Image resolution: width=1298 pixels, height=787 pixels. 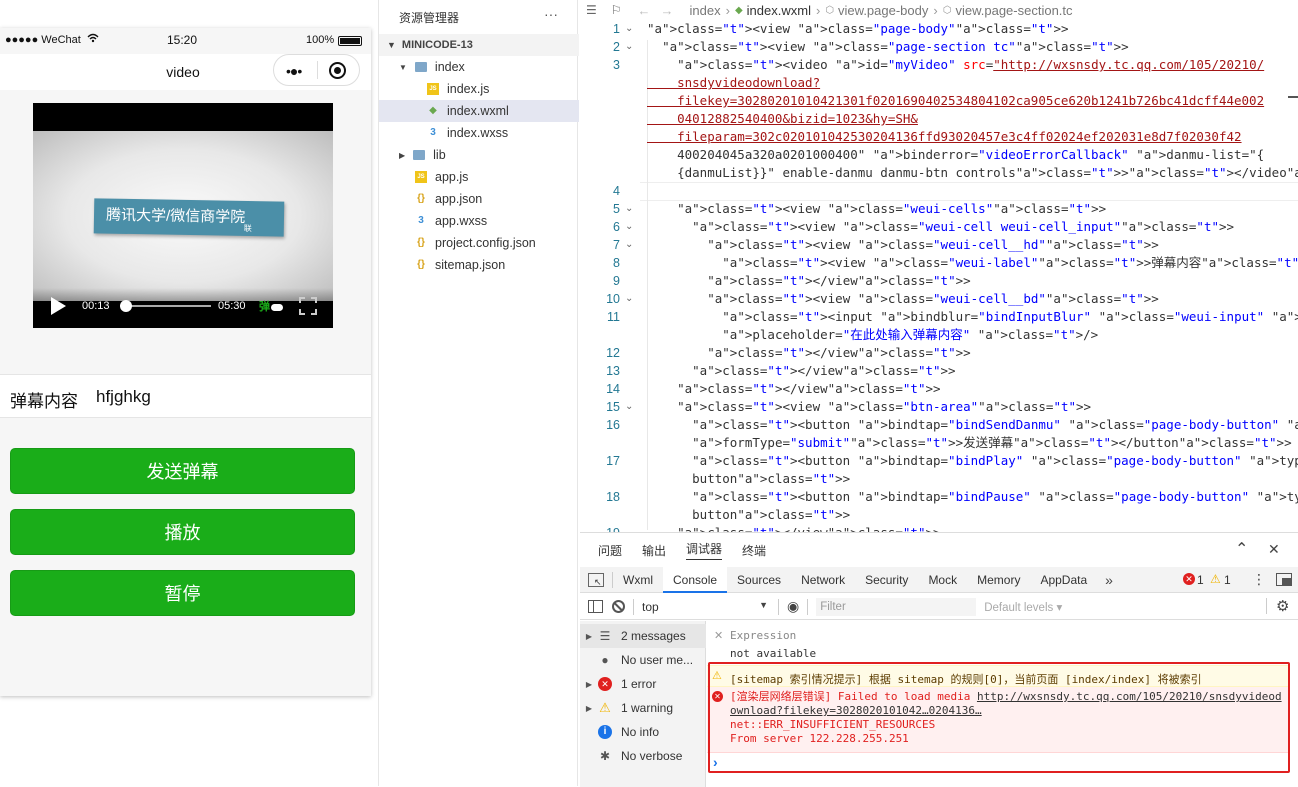 I want to click on video-progress-knob, so click(x=125, y=306).